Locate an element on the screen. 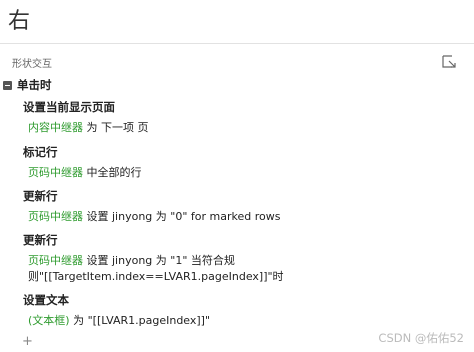  event-row: 单击时 is located at coordinates (27, 85).